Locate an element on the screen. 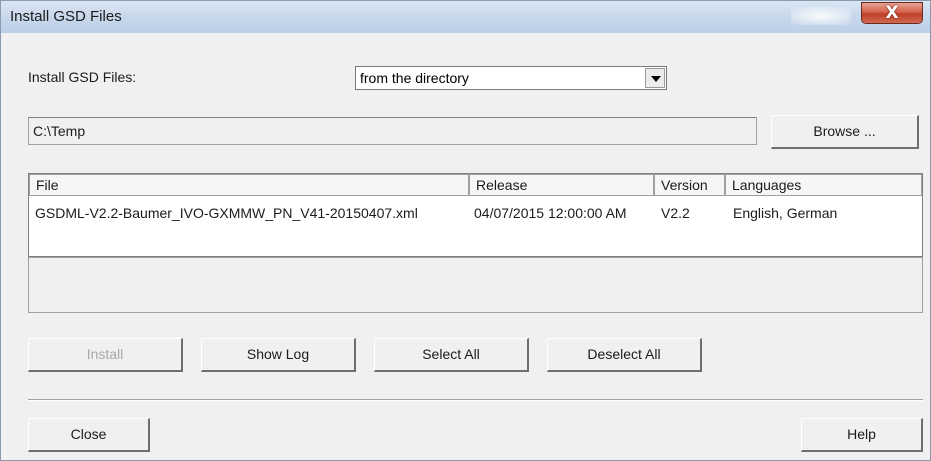  column-header-release: Release is located at coordinates (561, 185).